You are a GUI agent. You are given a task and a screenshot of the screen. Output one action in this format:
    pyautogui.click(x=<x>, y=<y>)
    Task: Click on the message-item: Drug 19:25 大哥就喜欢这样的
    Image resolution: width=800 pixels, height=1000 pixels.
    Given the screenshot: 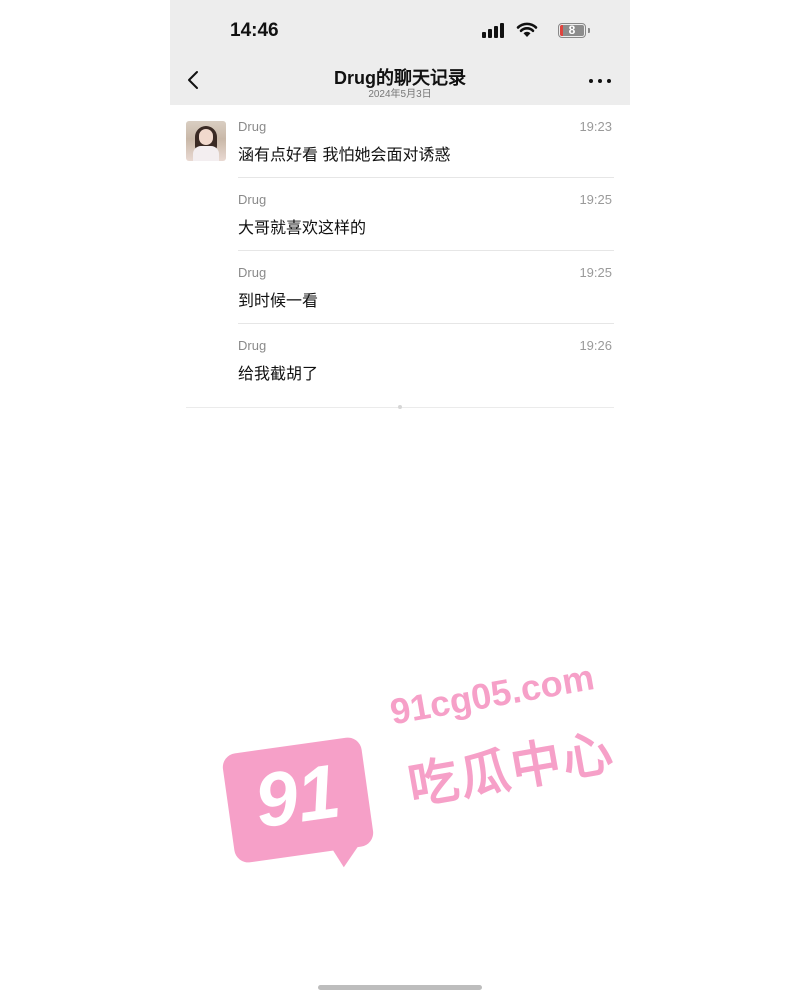 What is the action you would take?
    pyautogui.click(x=400, y=214)
    